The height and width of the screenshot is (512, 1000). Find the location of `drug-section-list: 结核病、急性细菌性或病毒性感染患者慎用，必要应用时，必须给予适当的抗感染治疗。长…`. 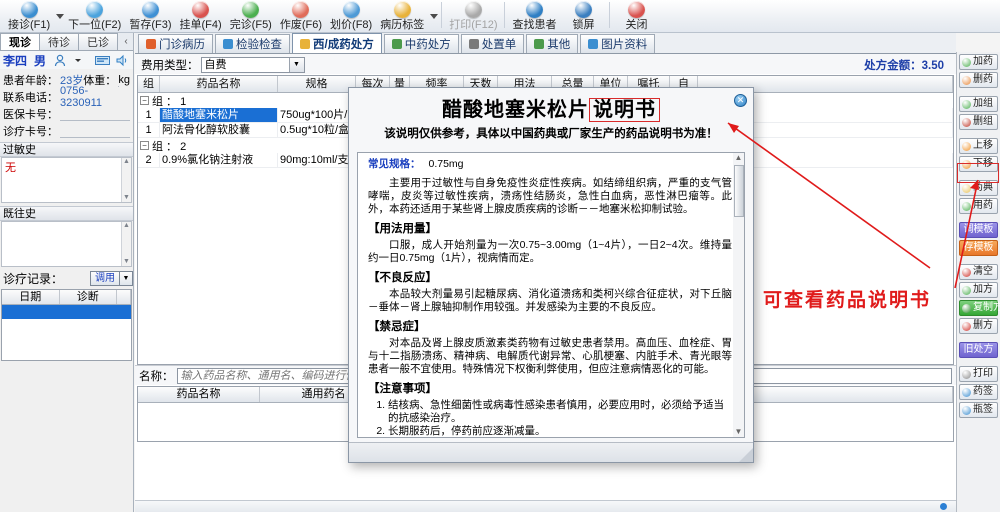

drug-section-list: 结核病、急性细菌性或病毒性感染患者慎用，必要应用时，必须给予适当的抗感染治疗。长… is located at coordinates (550, 418).